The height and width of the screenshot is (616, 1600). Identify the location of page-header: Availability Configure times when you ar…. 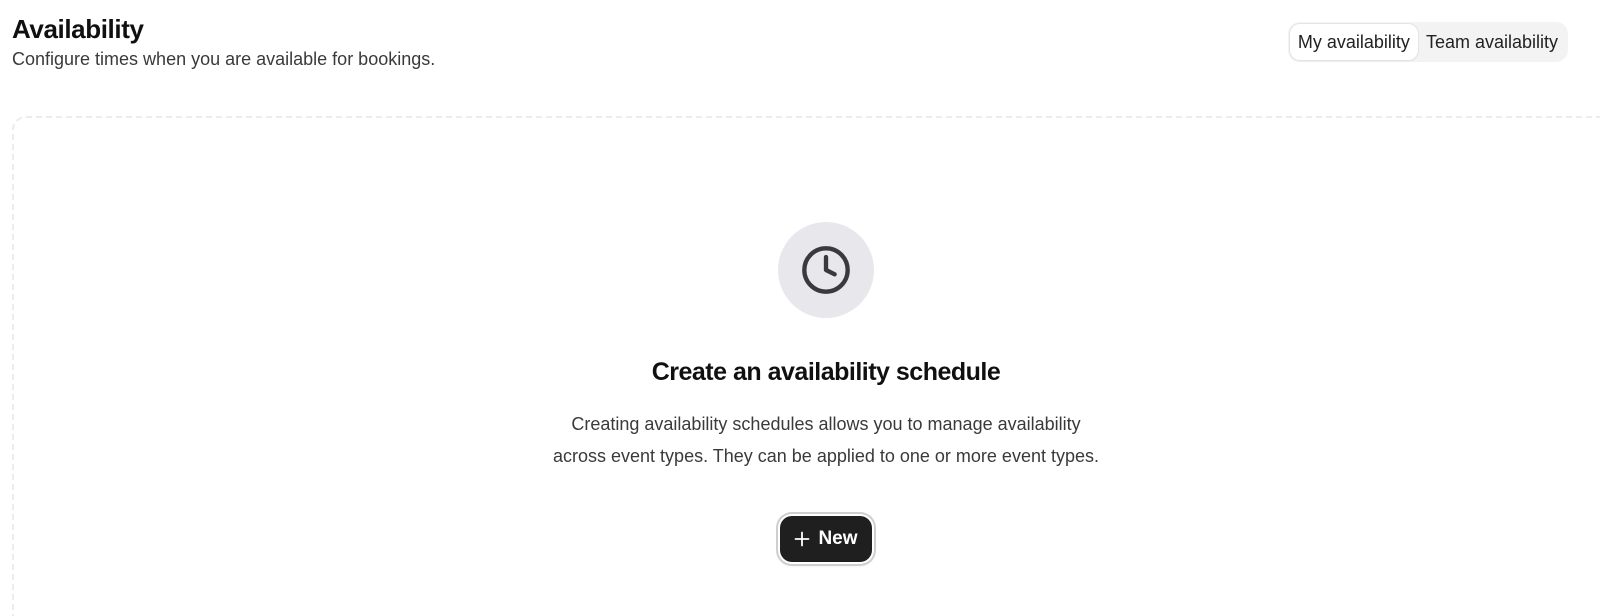
(223, 41).